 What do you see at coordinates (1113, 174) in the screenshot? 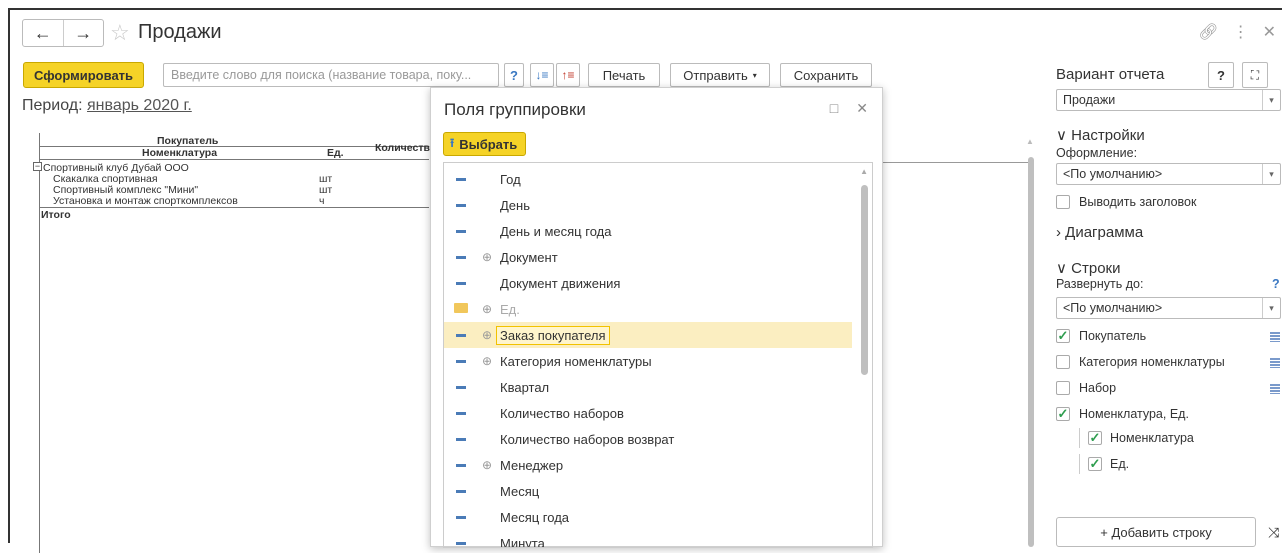
I see `design-value: <По умолчанию>` at bounding box center [1113, 174].